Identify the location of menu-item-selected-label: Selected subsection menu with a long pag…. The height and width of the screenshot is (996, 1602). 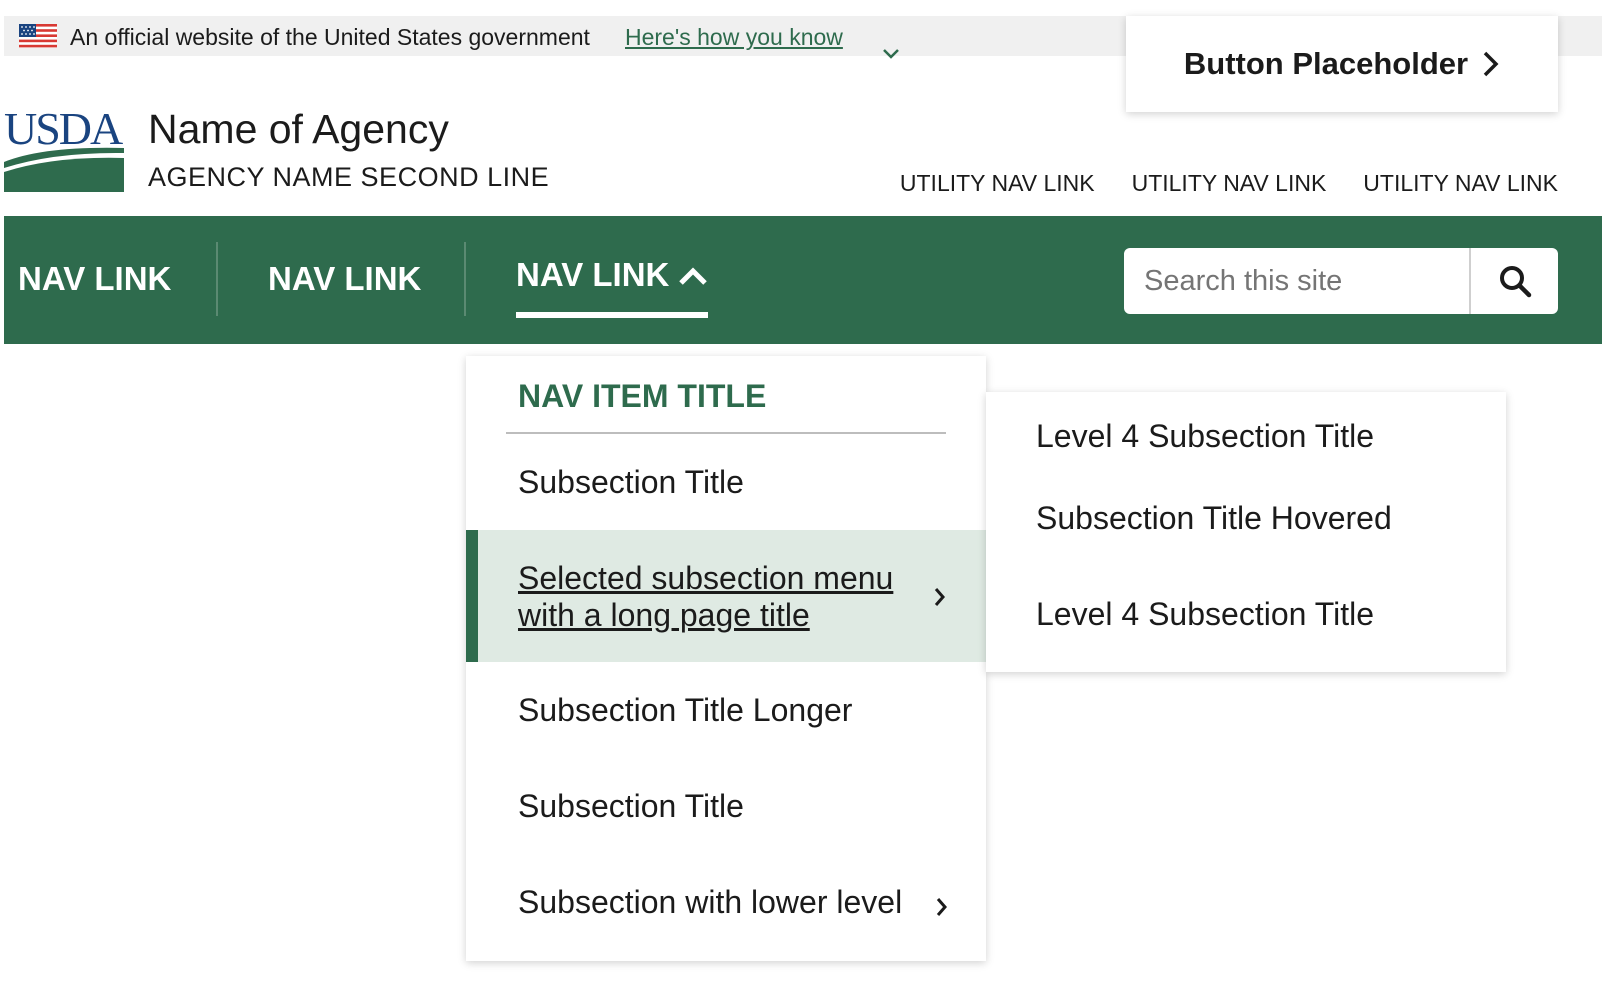
(706, 596).